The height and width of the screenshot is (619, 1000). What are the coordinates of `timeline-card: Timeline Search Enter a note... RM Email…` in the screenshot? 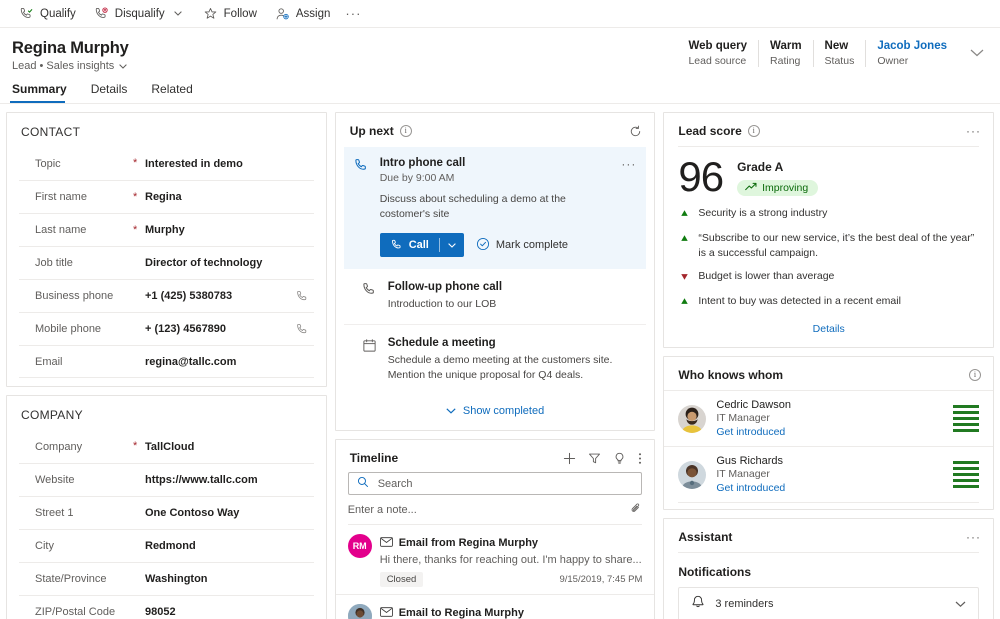 It's located at (495, 529).